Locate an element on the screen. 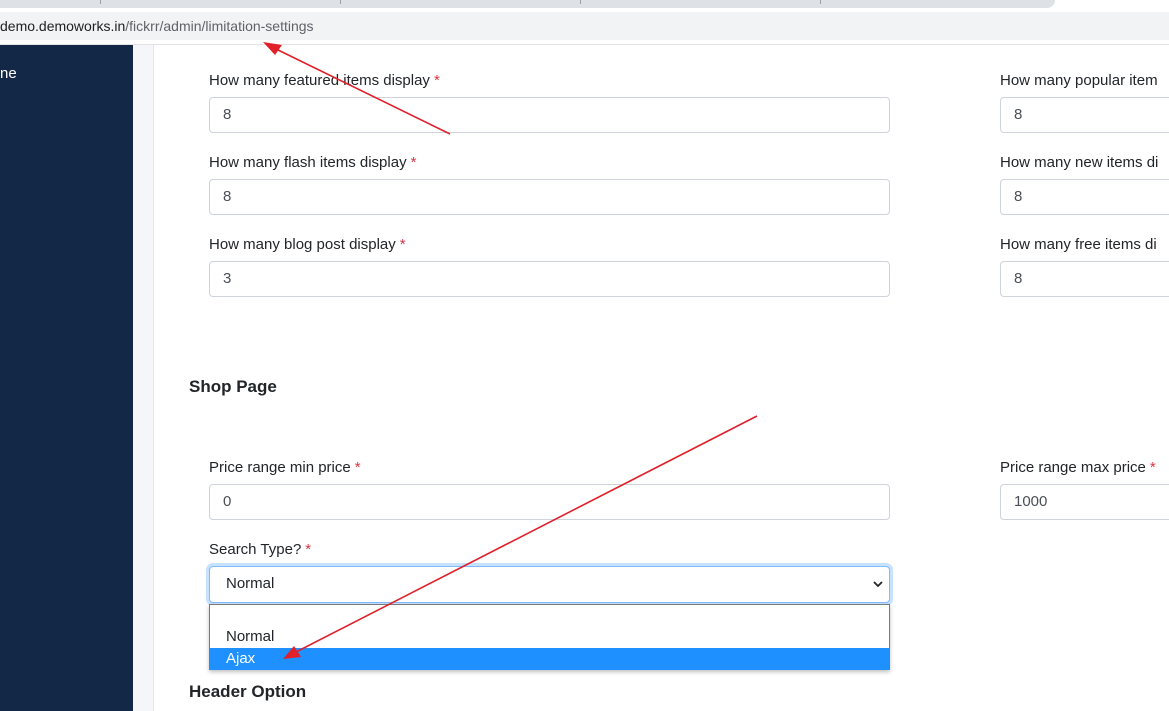 Image resolution: width=1169 pixels, height=711 pixels. max-price-input: 1000 is located at coordinates (1084, 502).